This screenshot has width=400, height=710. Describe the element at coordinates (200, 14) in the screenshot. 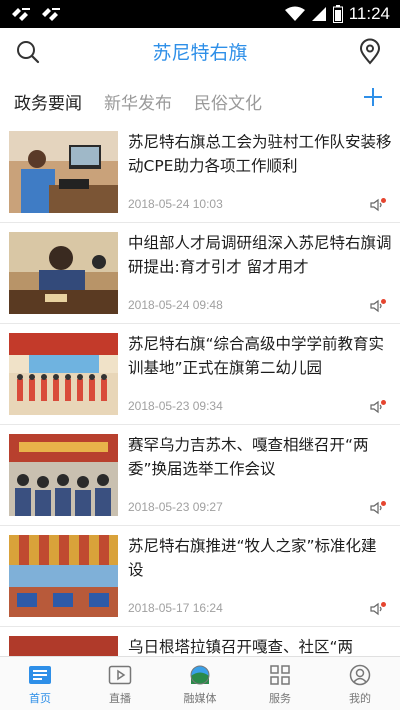

I see `status-bar: 11:24` at that location.